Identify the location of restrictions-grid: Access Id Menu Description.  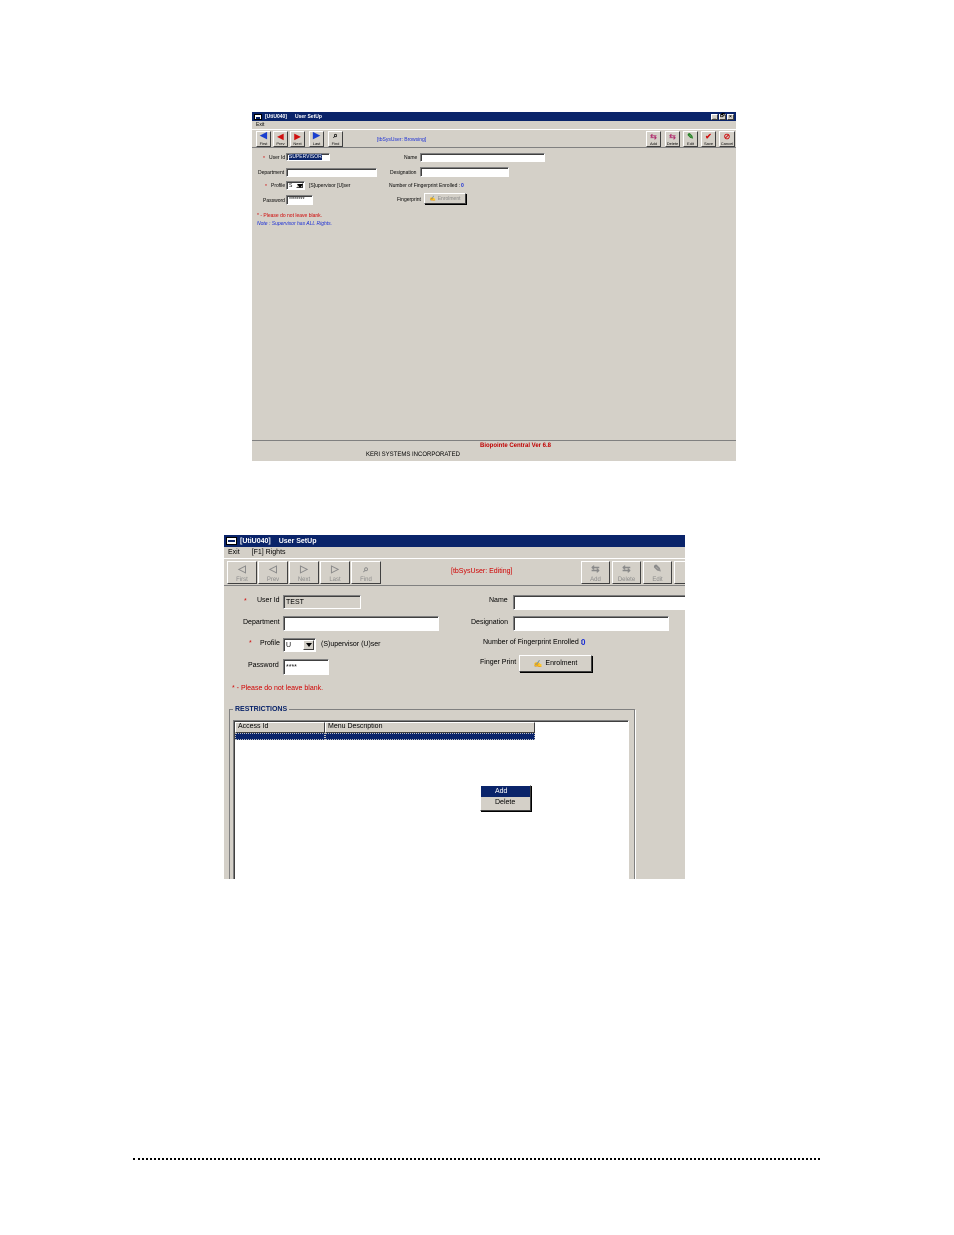
(431, 799).